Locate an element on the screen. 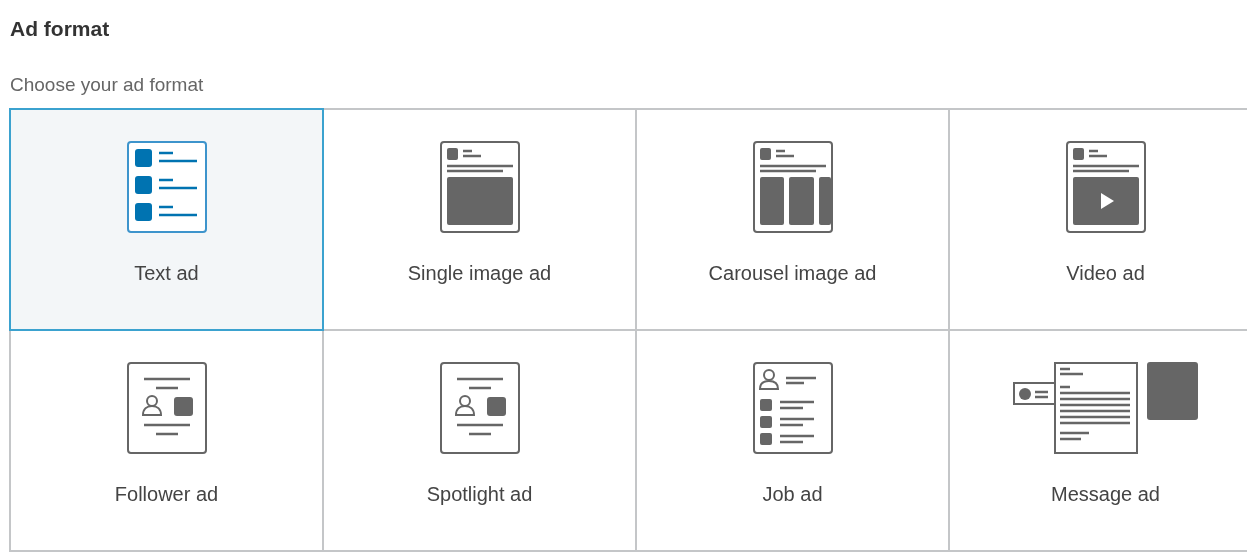 This screenshot has width=1247, height=555. section-title: Ad format is located at coordinates (60, 29).